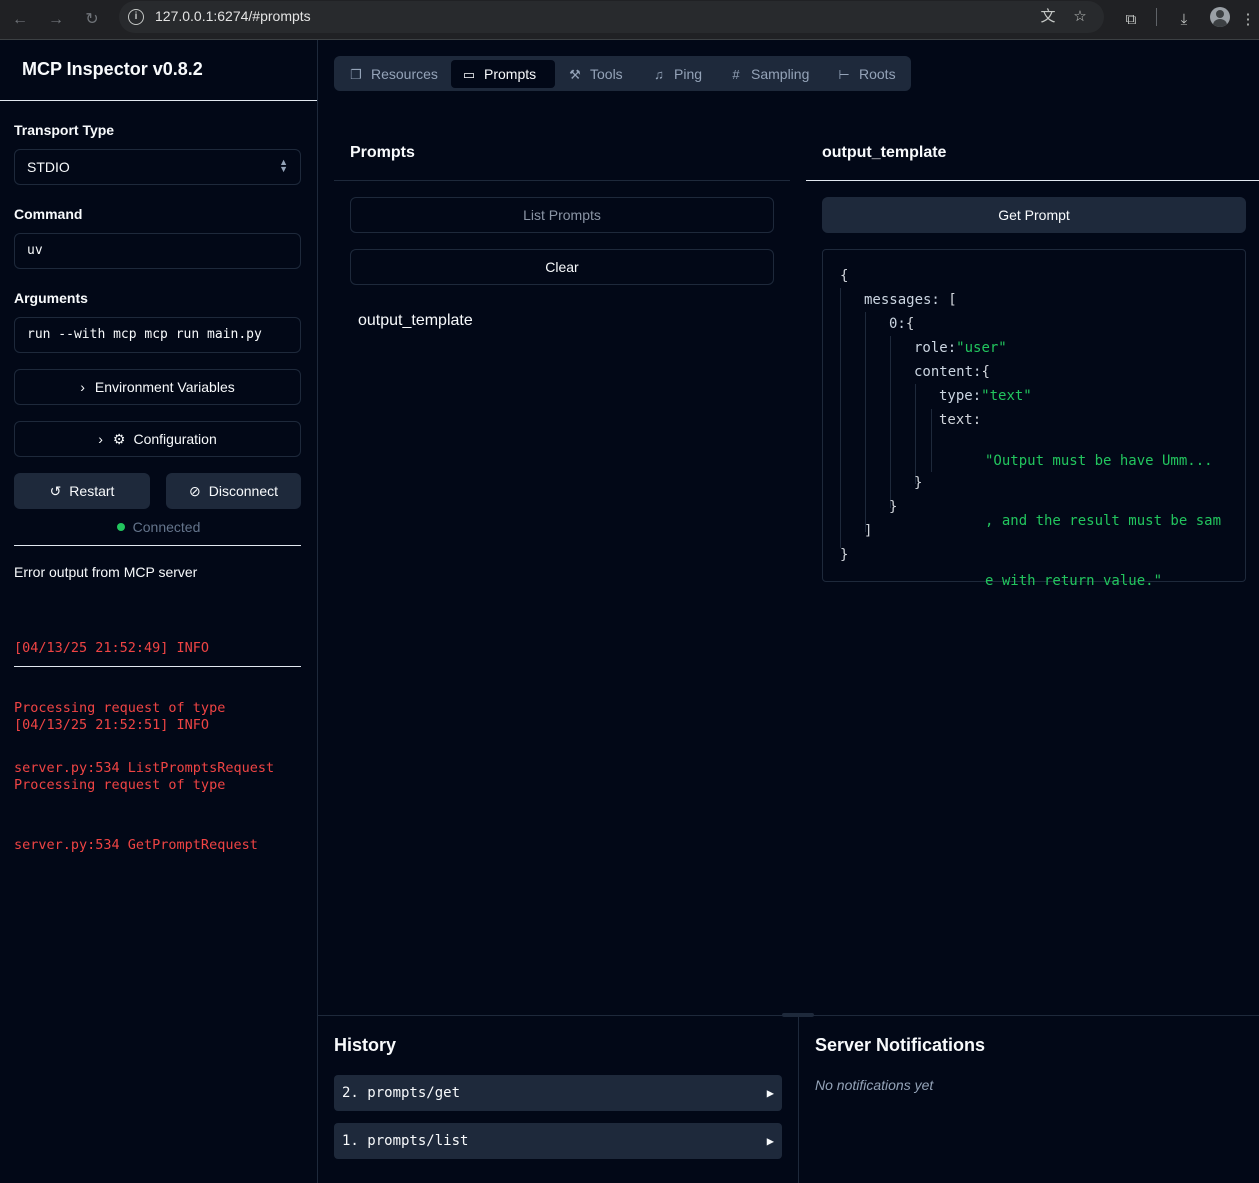 Image resolution: width=1259 pixels, height=1183 pixels. Describe the element at coordinates (1080, 17) in the screenshot. I see `bookmark-star-icon: ☆` at that location.